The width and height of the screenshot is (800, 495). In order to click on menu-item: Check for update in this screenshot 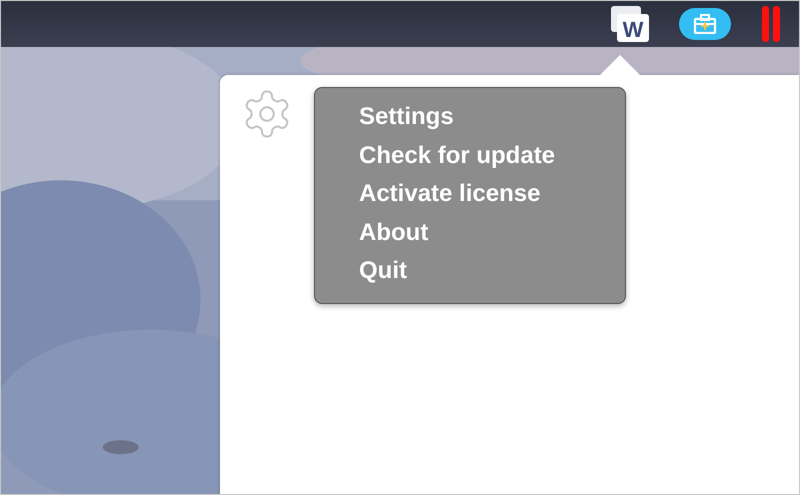, I will do `click(492, 155)`.